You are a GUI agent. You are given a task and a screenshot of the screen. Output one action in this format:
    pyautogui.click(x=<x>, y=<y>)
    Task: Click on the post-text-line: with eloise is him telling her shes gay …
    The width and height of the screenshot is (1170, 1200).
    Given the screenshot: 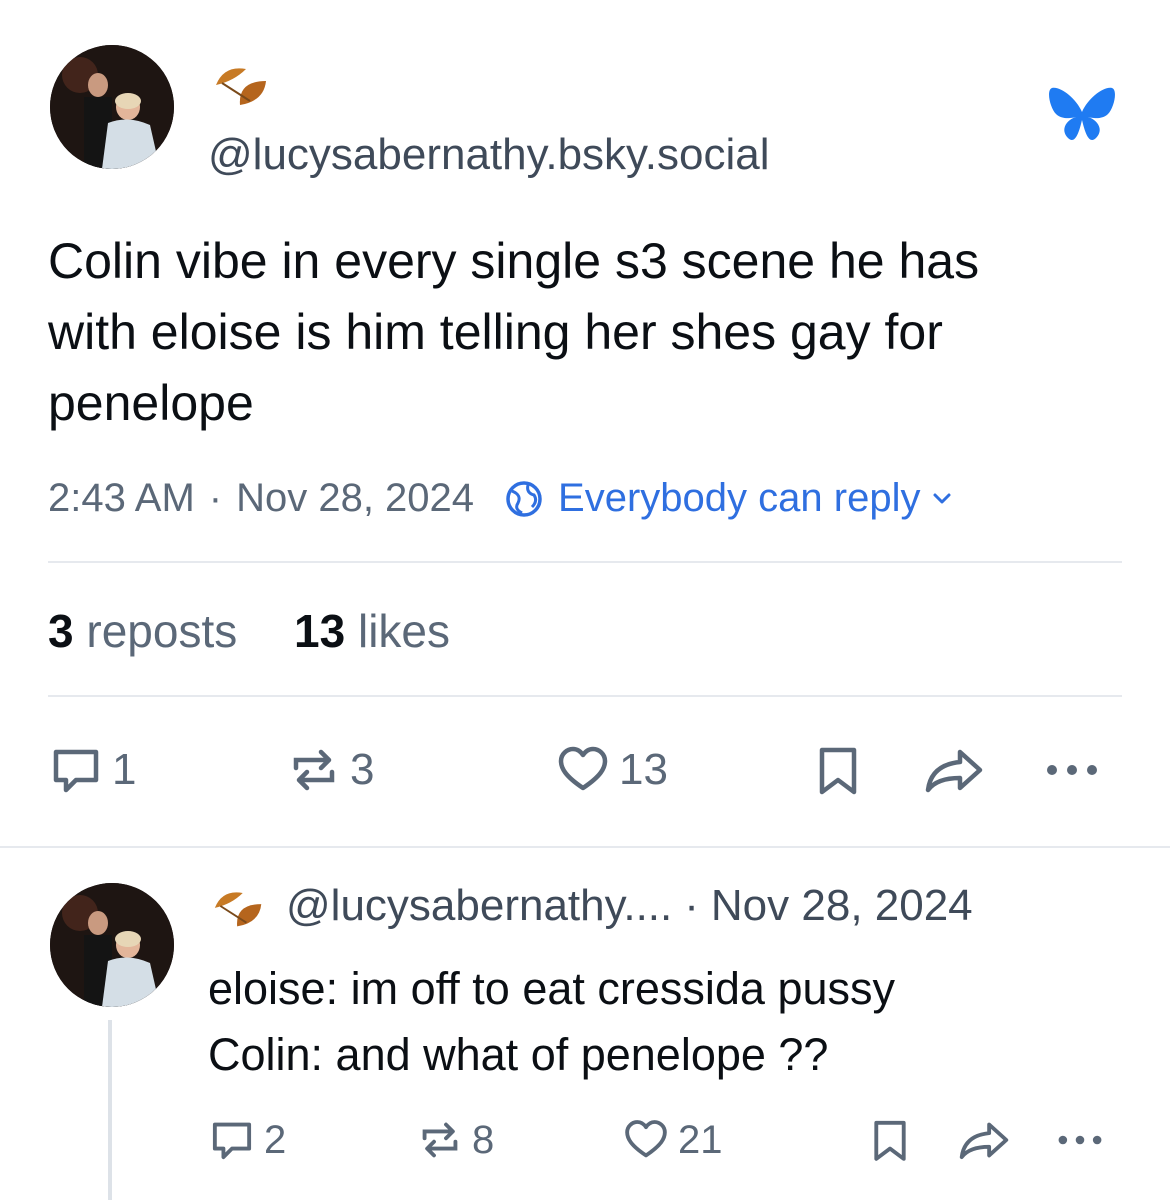 What is the action you would take?
    pyautogui.click(x=495, y=332)
    